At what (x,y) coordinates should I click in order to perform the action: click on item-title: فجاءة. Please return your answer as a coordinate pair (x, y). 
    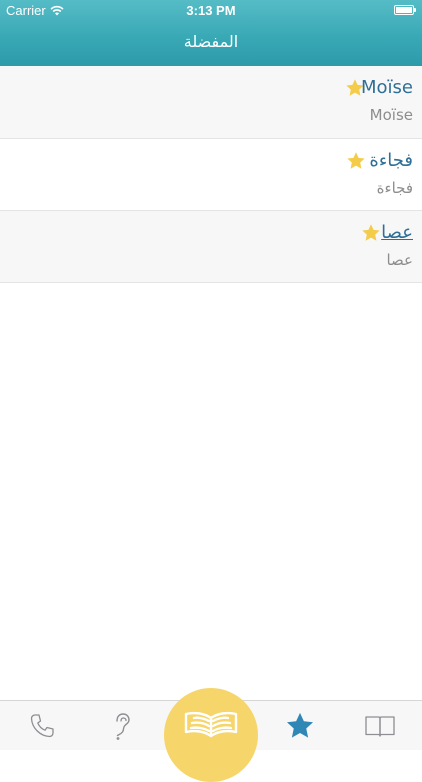
    Looking at the image, I should click on (391, 160).